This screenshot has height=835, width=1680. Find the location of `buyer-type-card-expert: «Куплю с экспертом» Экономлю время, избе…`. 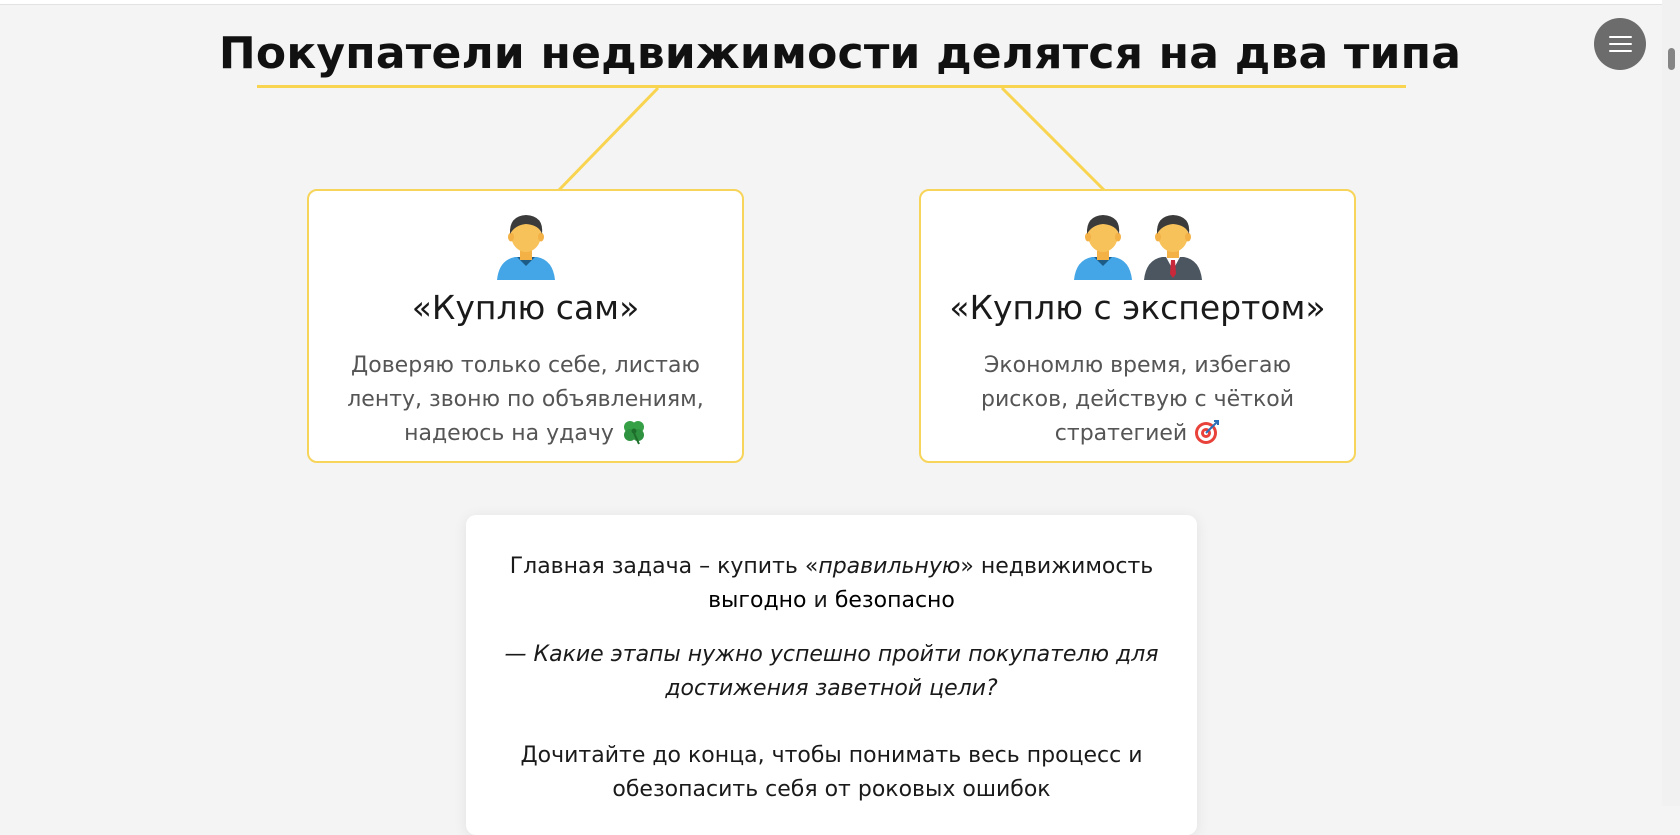

buyer-type-card-expert: «Куплю с экспертом» Экономлю время, избе… is located at coordinates (1137, 326).